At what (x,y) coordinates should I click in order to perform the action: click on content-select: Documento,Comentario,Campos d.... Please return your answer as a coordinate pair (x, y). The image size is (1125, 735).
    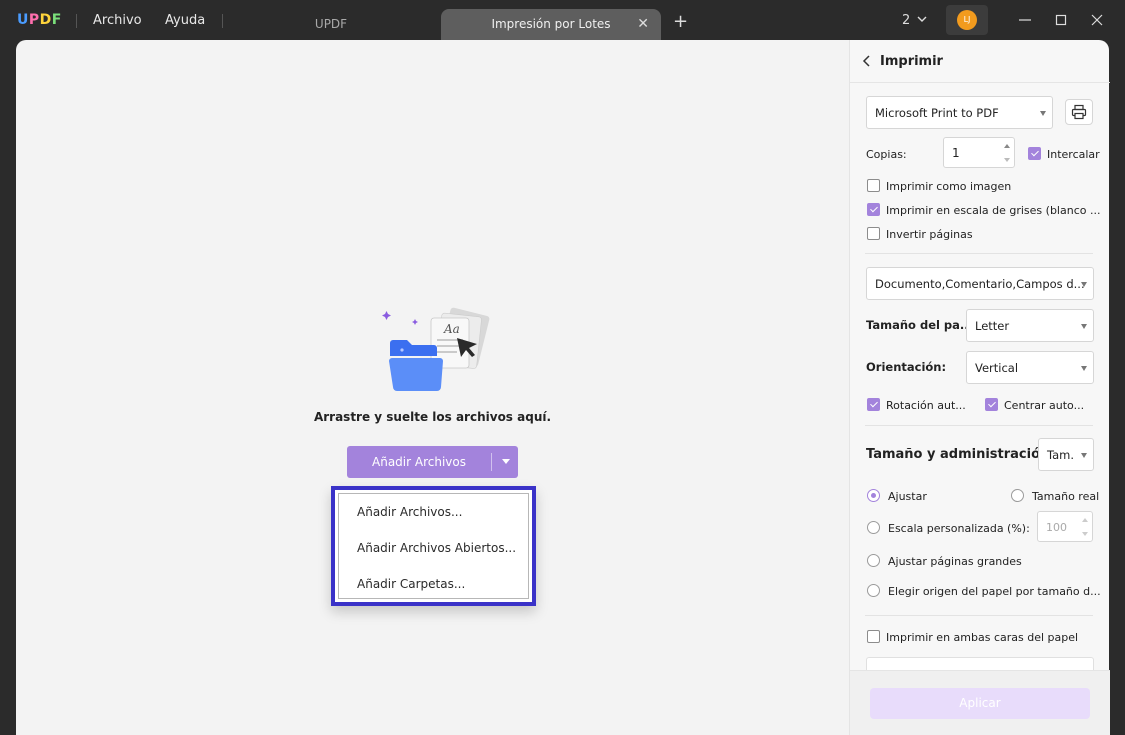
    Looking at the image, I should click on (980, 283).